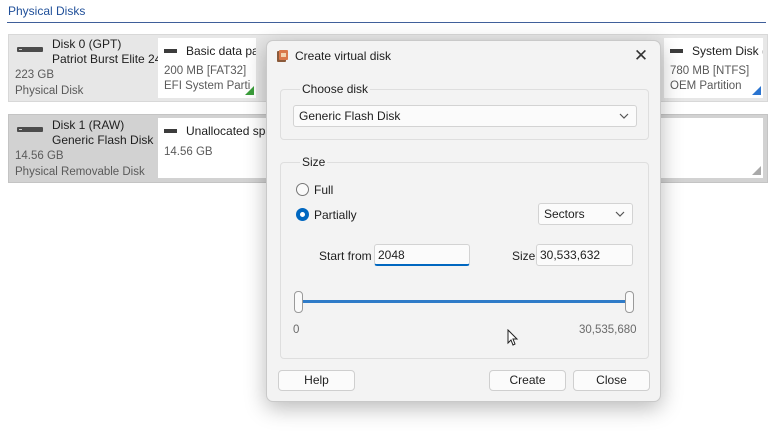 The width and height of the screenshot is (776, 434). I want to click on help-button: Help, so click(316, 380).